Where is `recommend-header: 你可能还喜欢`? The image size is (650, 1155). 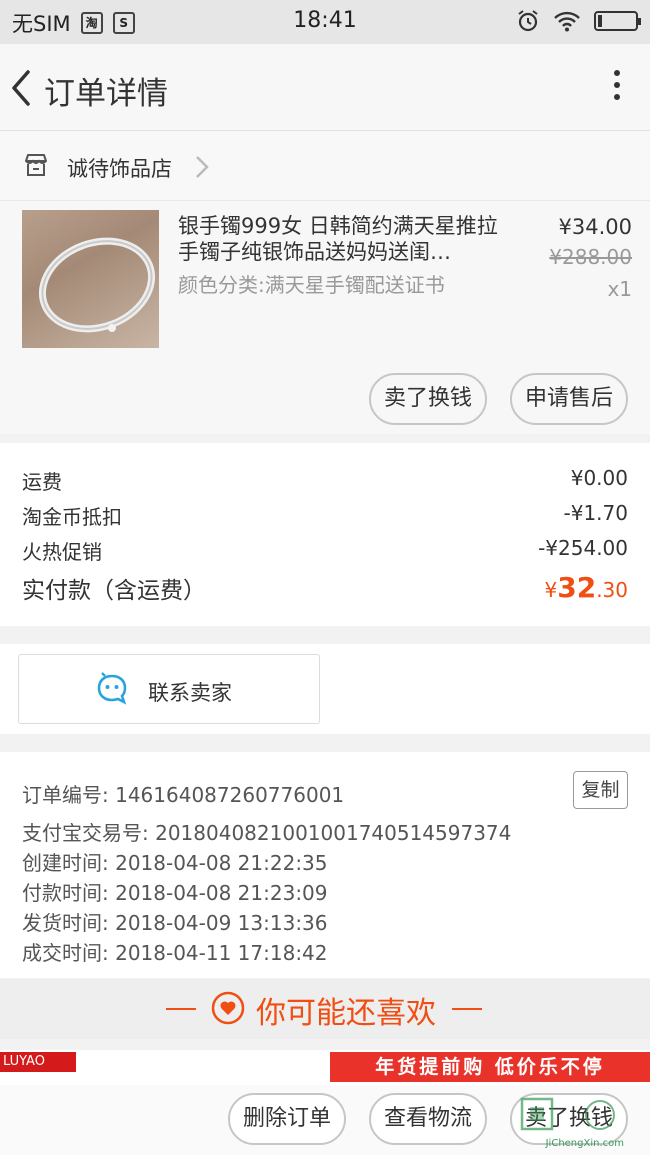
recommend-header: 你可能还喜欢 is located at coordinates (325, 1009).